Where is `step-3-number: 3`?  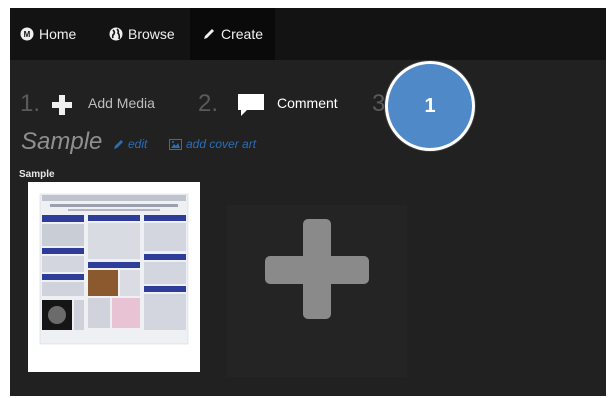
step-3-number: 3 is located at coordinates (379, 103).